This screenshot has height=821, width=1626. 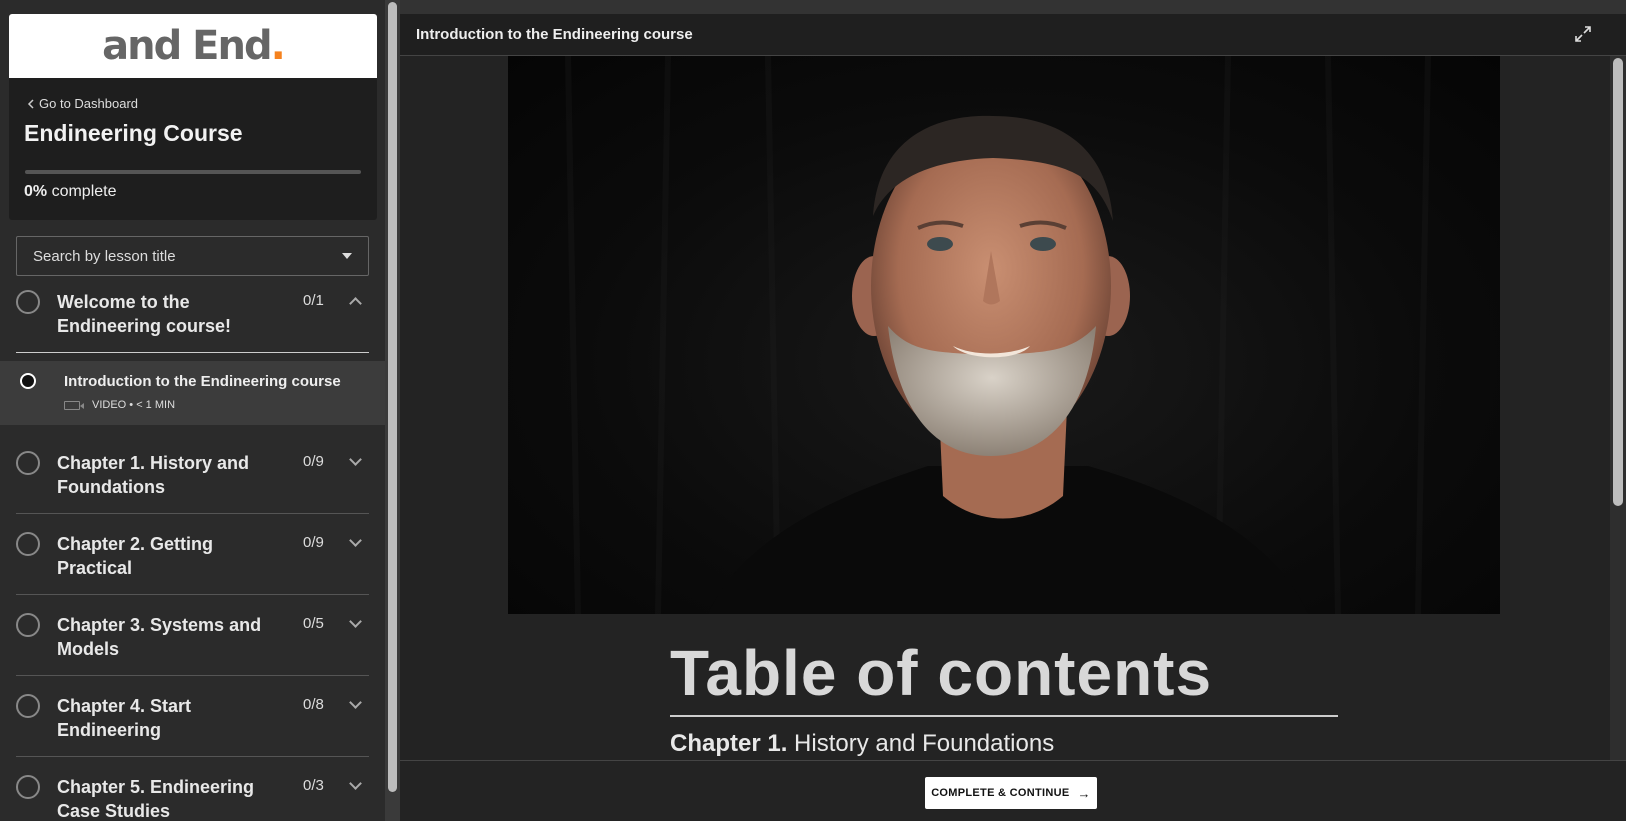 I want to click on logo: and End., so click(x=194, y=46).